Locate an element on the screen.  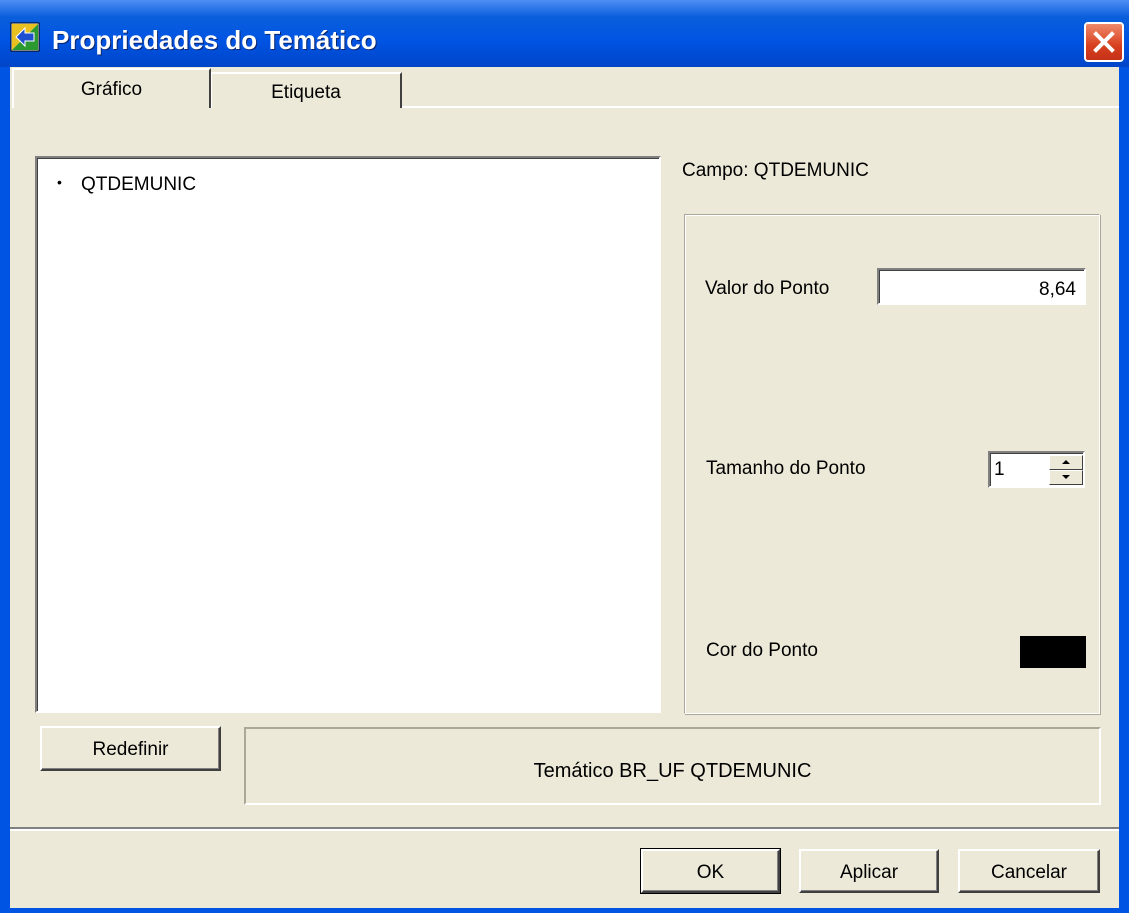
window-frame-left is located at coordinates (5, 490).